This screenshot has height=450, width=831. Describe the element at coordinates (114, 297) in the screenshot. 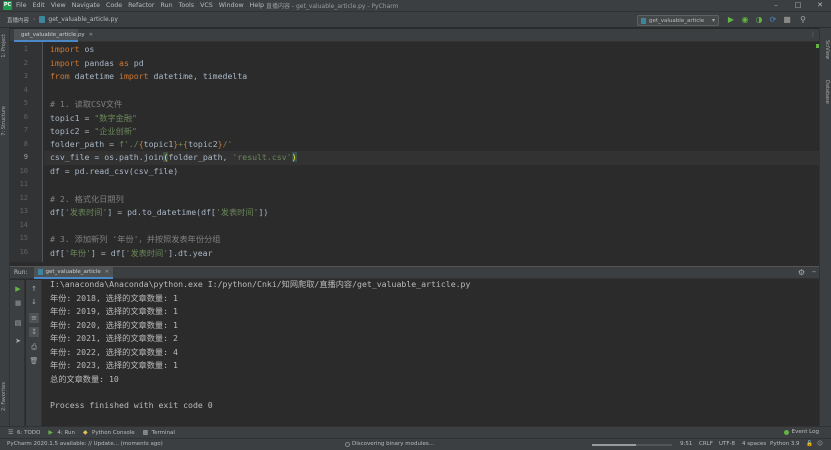

I see `console-line: 年份: 2018, 选择的文章数量: 1` at that location.